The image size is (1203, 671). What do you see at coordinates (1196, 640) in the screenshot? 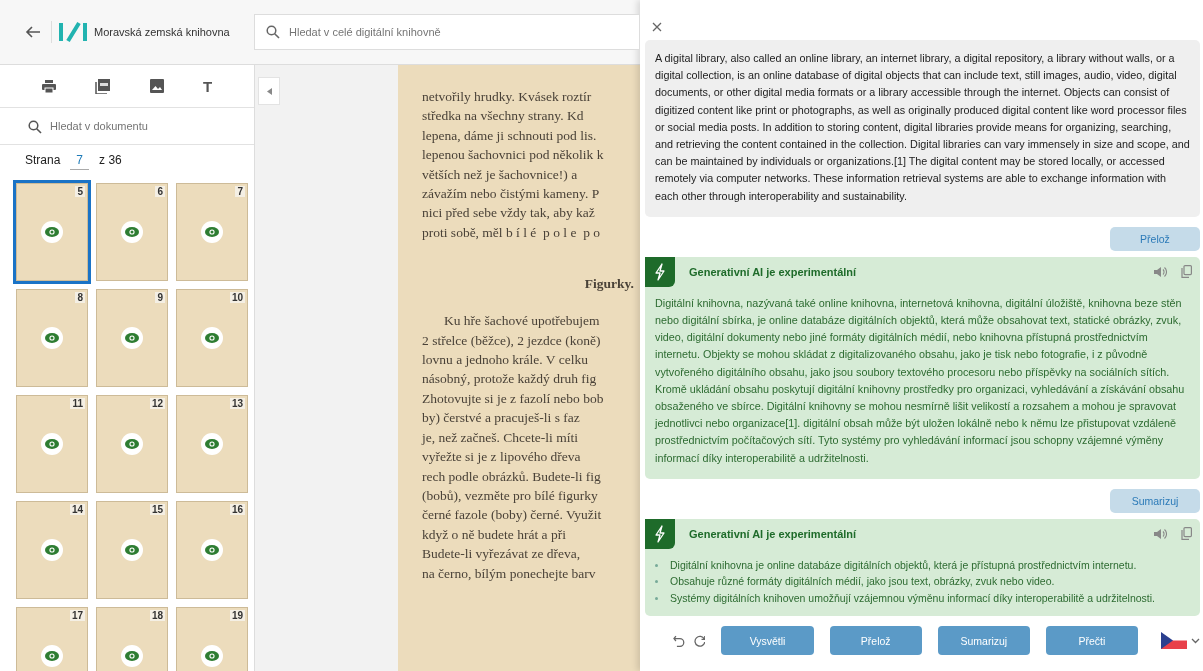
I see `chevron-down-icon` at bounding box center [1196, 640].